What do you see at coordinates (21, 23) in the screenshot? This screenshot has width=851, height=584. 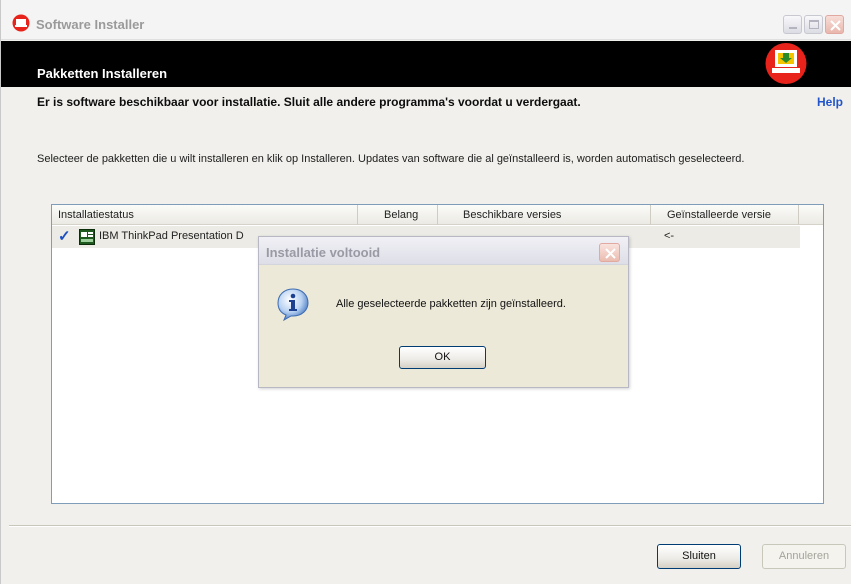 I see `app-red-icon` at bounding box center [21, 23].